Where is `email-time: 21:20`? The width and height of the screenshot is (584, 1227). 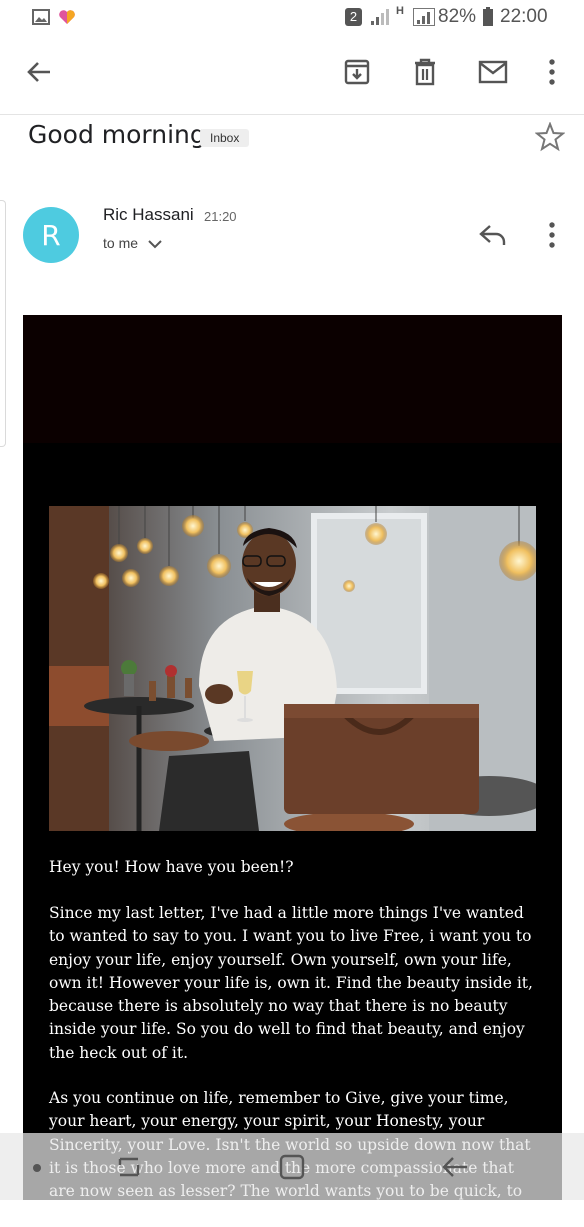
email-time: 21:20 is located at coordinates (220, 216).